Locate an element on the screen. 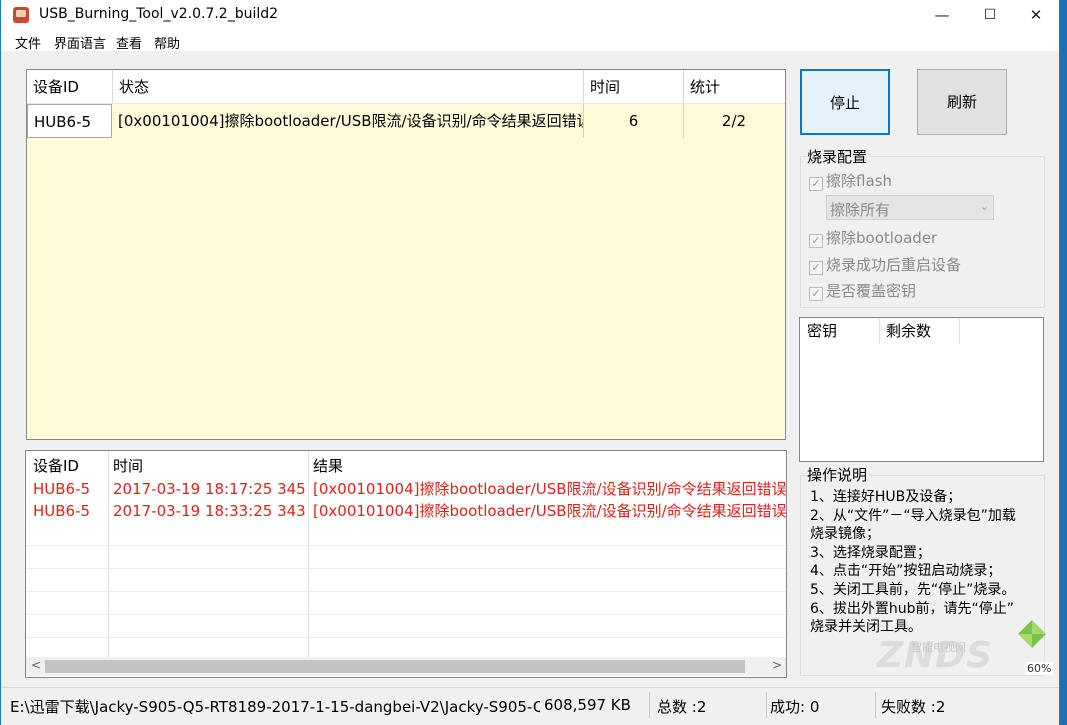 Image resolution: width=1067 pixels, height=725 pixels. burn-config-title: 烧录配置 is located at coordinates (838, 156).